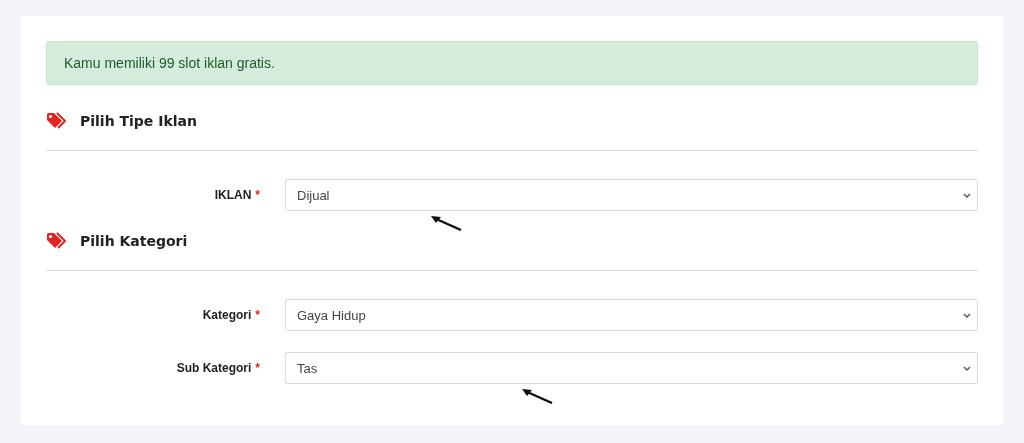  I want to click on info-alert: Kamu memiliki 99 slot iklan gratis., so click(512, 63).